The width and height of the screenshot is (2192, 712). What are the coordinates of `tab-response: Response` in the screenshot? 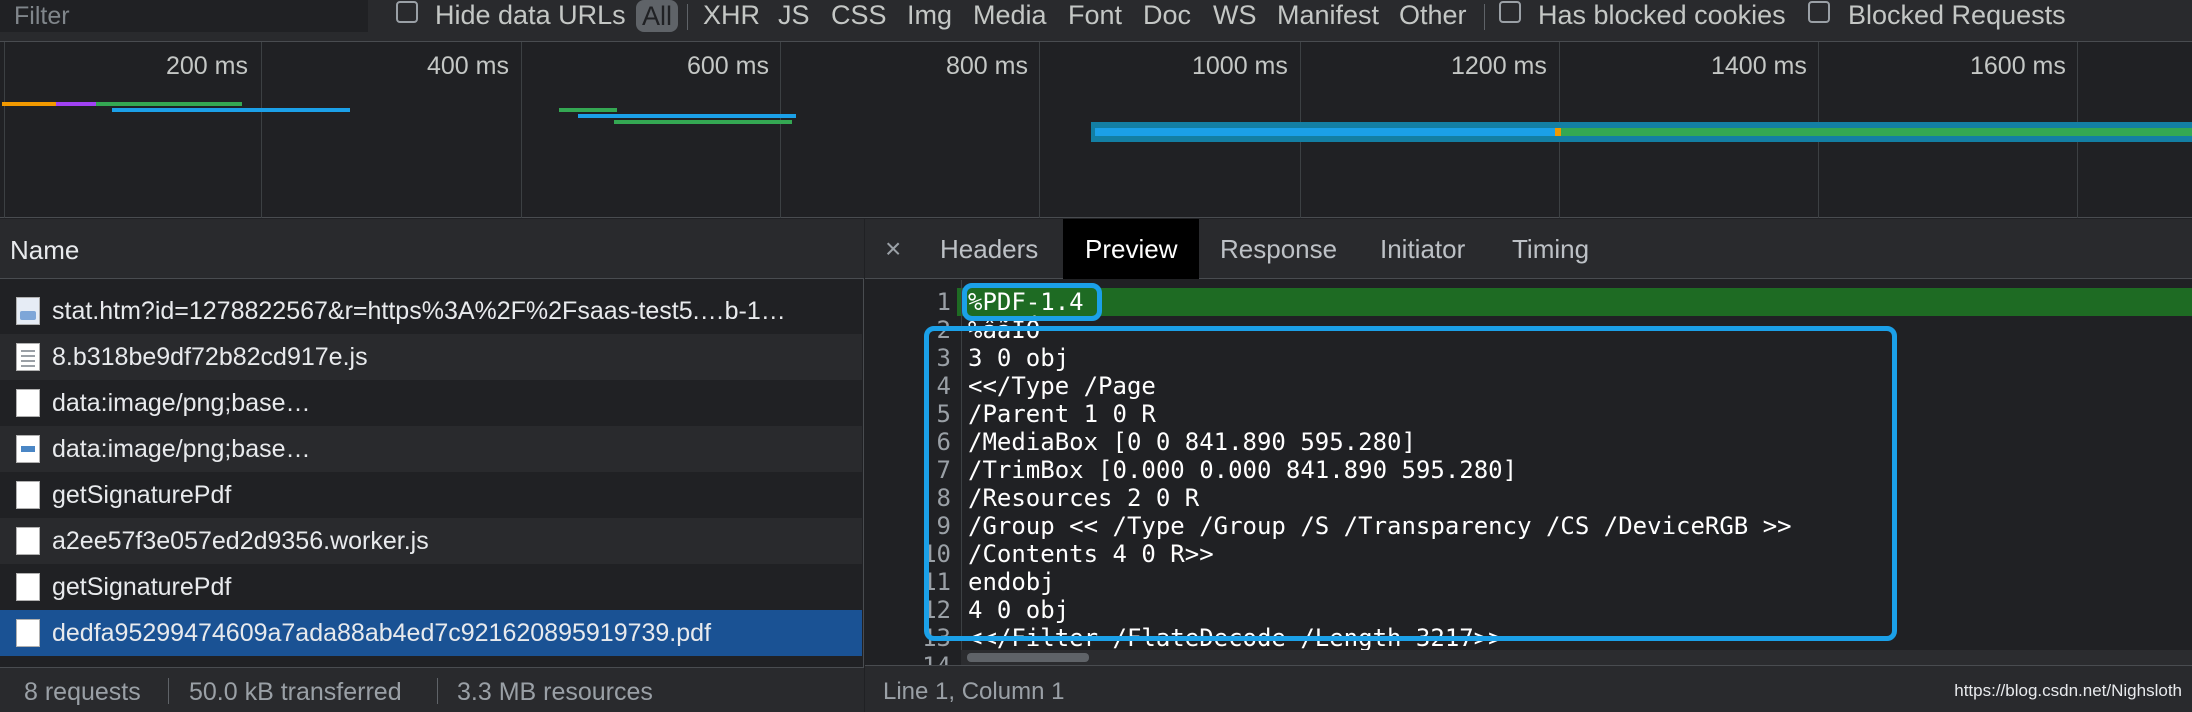 It's located at (1278, 249).